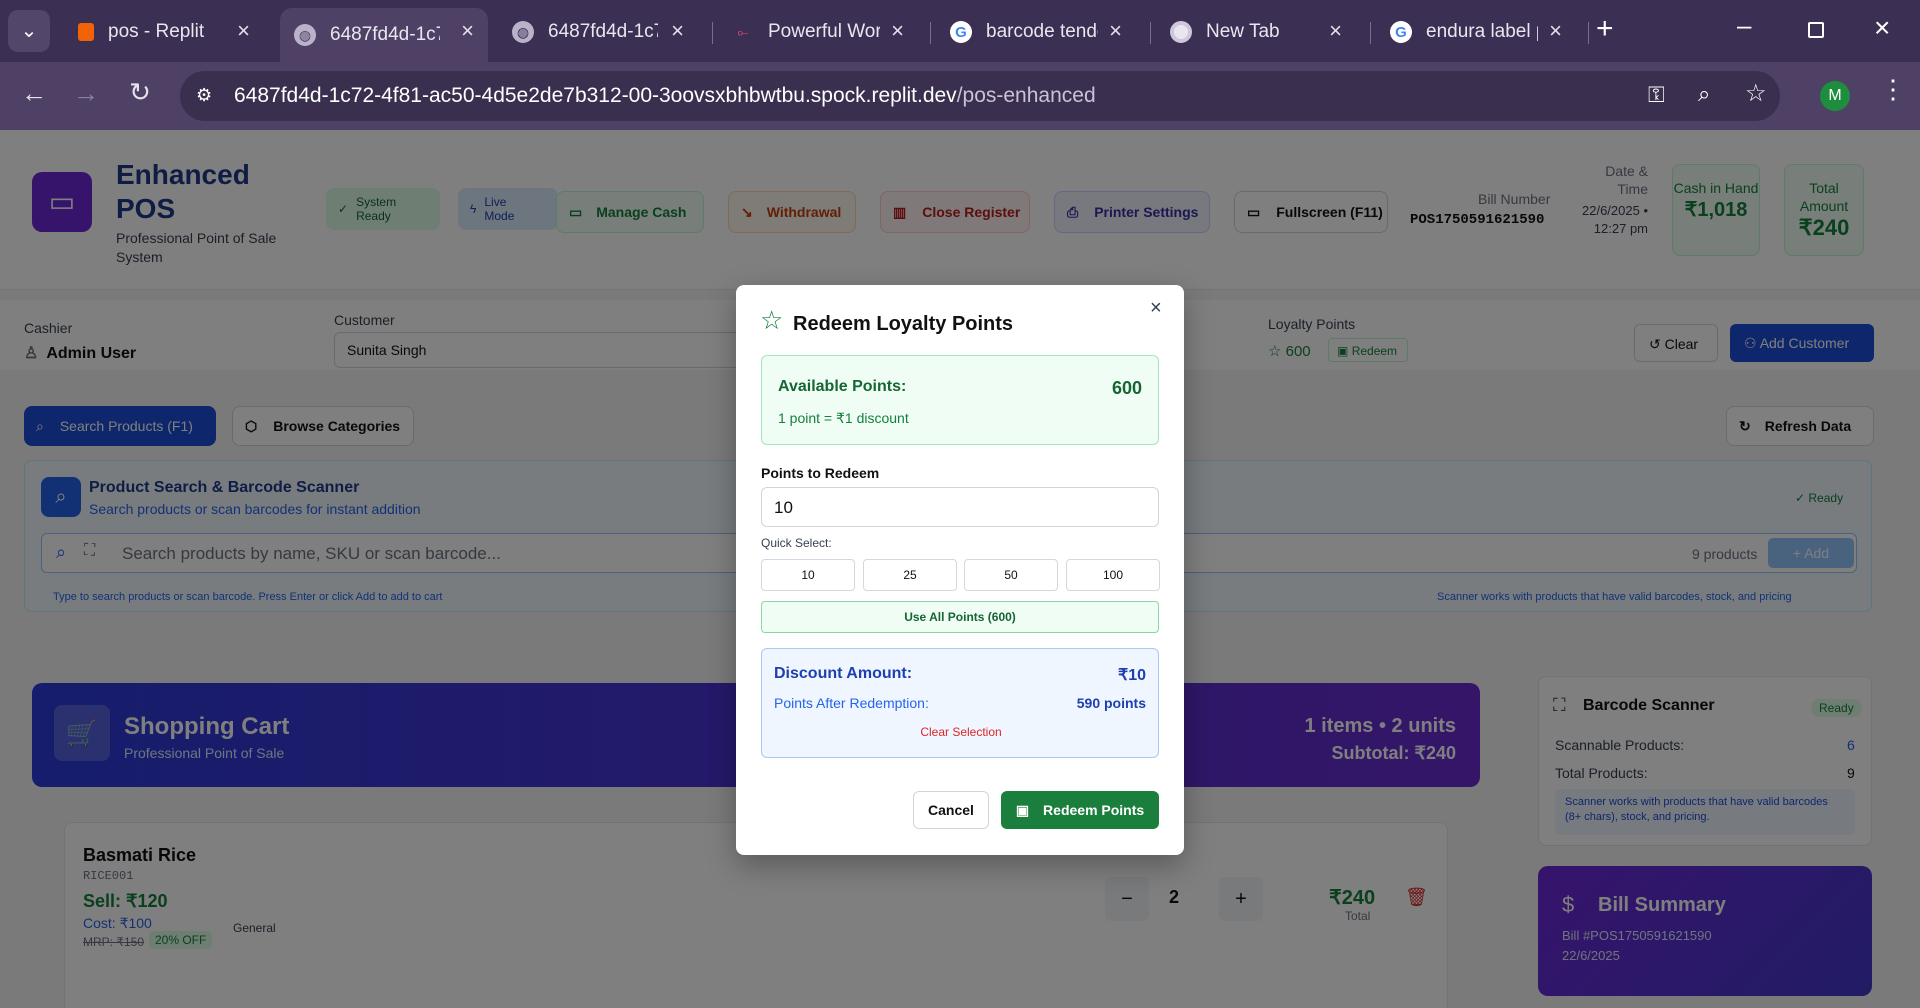  Describe the element at coordinates (29, 31) in the screenshot. I see `tab-search-button: ⌄` at that location.